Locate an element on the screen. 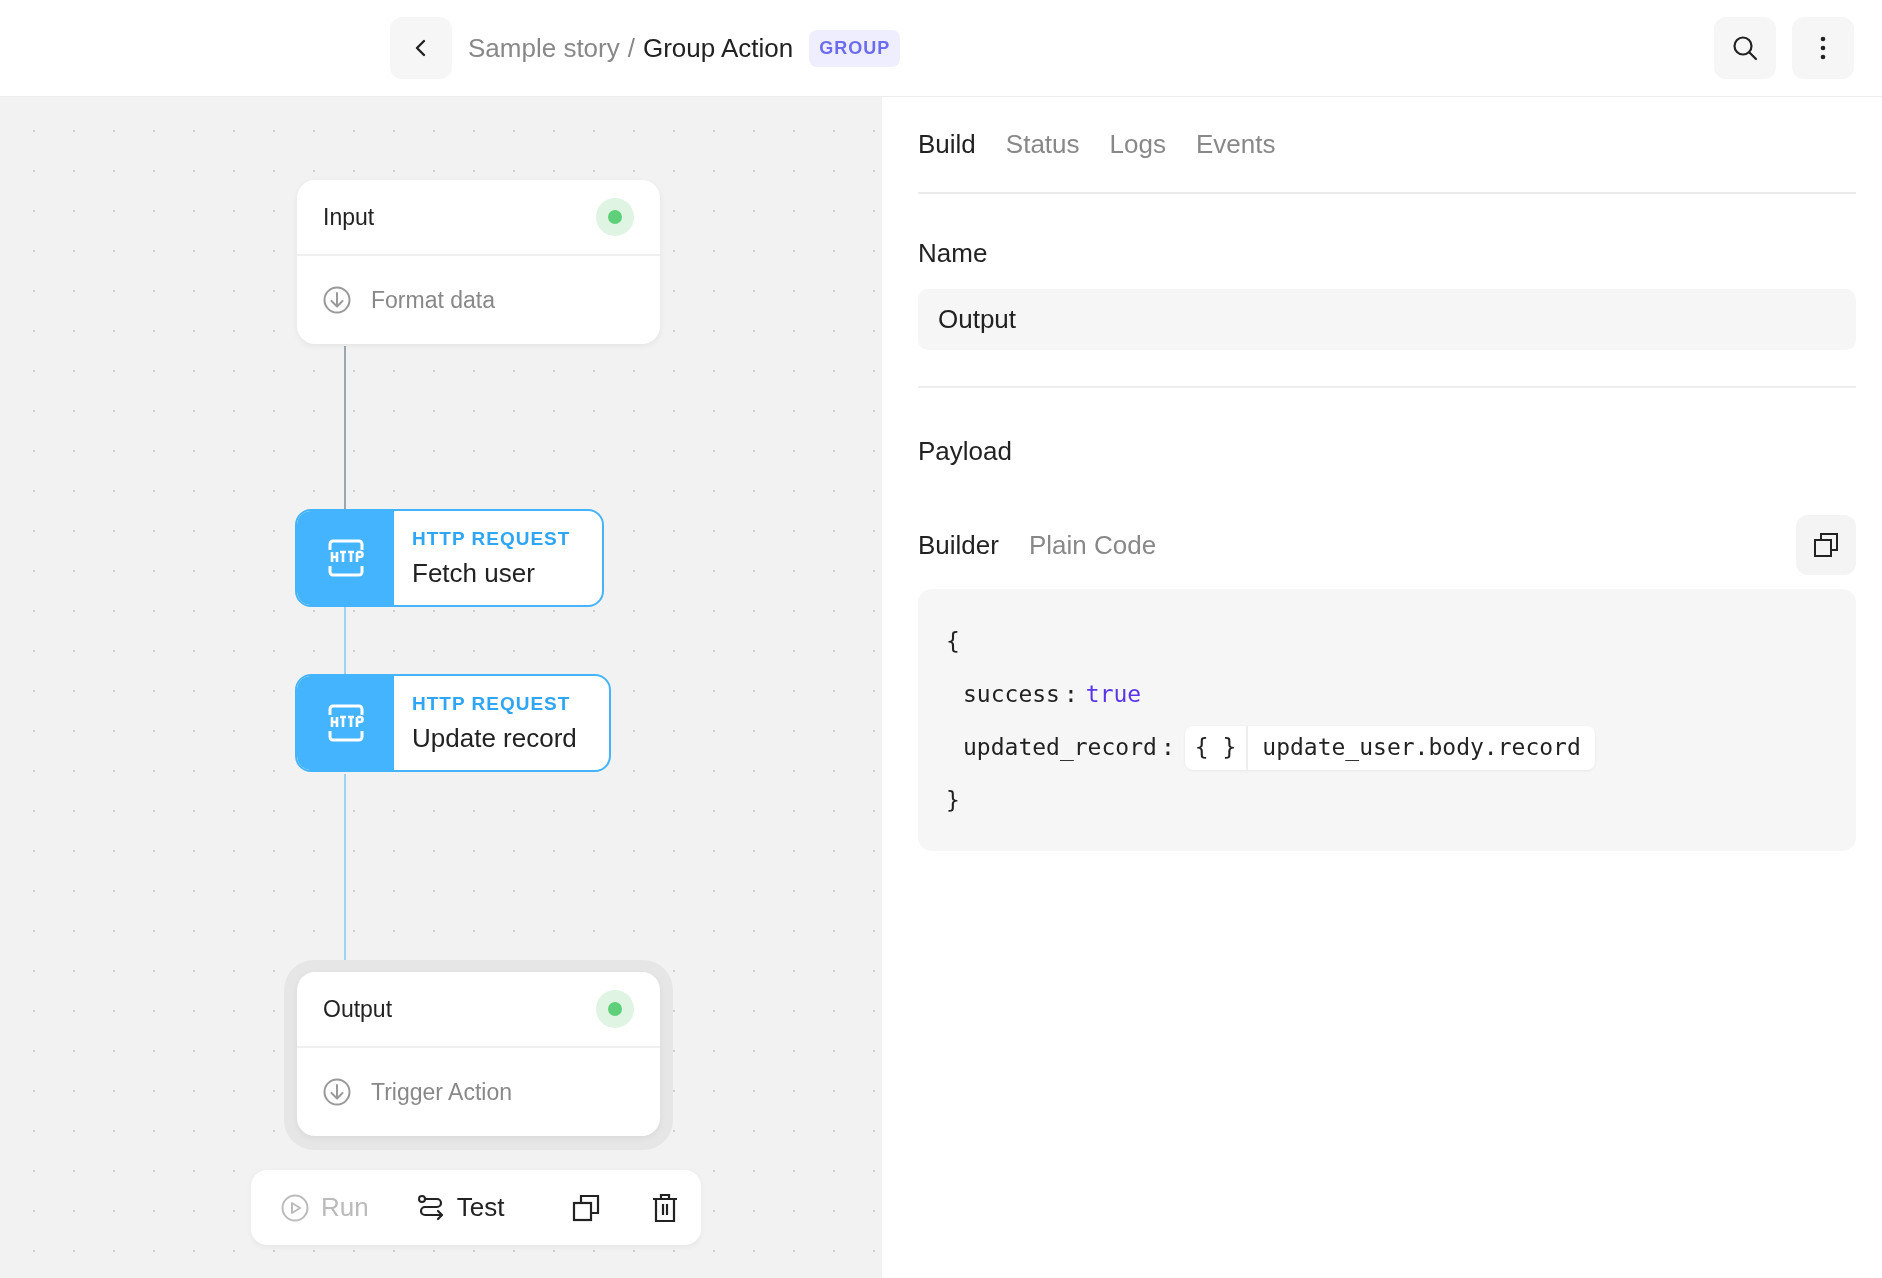 The height and width of the screenshot is (1278, 1882). route-icon is located at coordinates (430, 1207).